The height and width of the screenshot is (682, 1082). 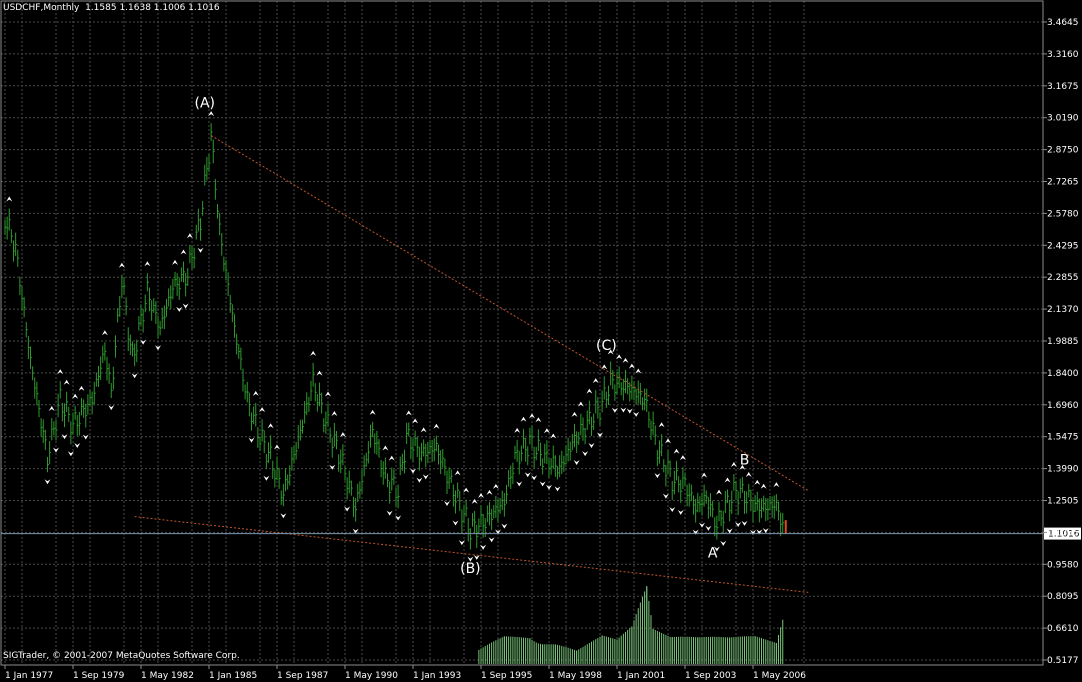 What do you see at coordinates (779, 676) in the screenshot?
I see `x-tick-label: 1 May 2006` at bounding box center [779, 676].